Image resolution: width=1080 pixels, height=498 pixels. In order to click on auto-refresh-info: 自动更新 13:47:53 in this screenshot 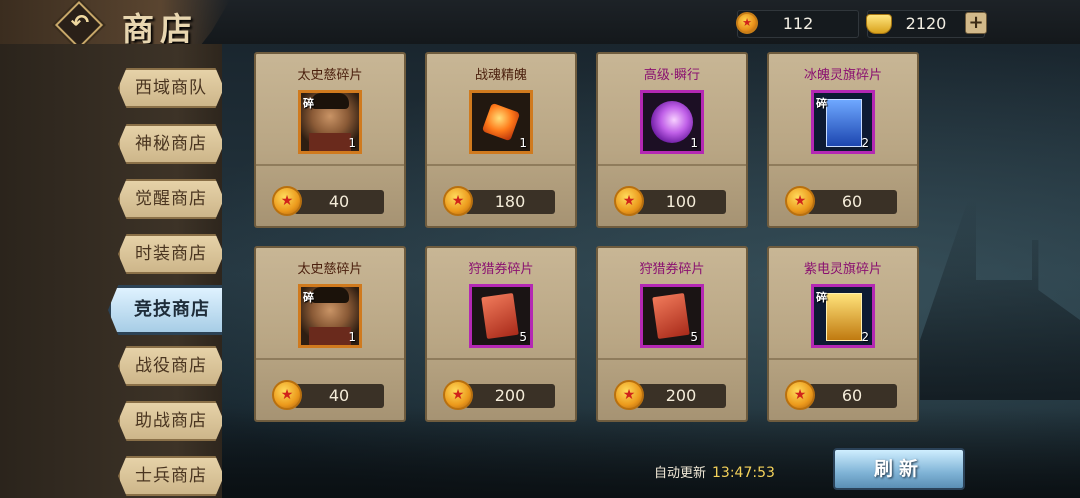, I will do `click(714, 471)`.